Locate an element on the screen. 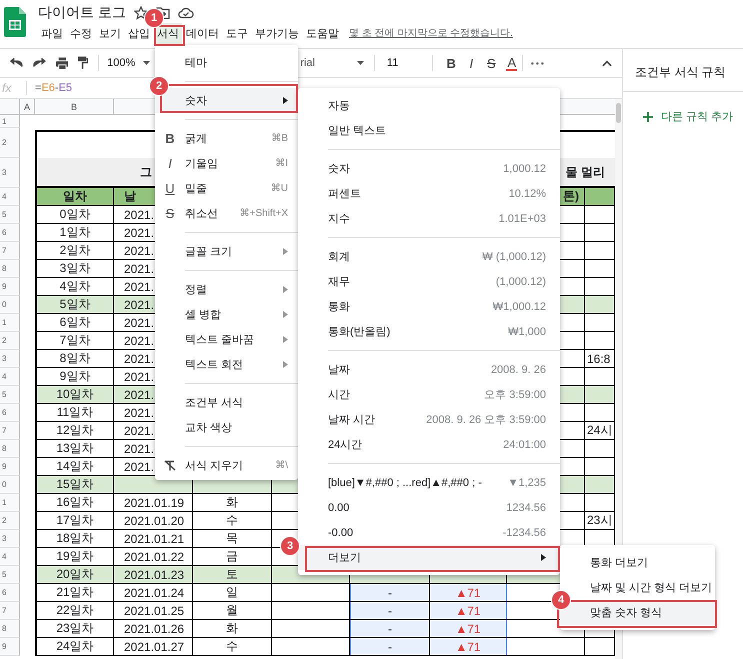 This screenshot has height=659, width=743. title-text: 물 멀리 is located at coordinates (585, 172).